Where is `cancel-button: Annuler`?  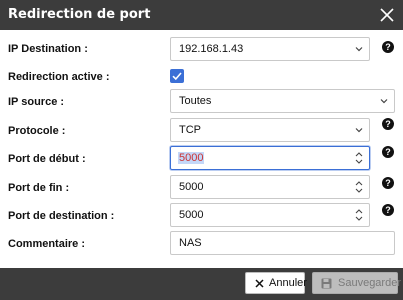 cancel-button: Annuler is located at coordinates (276, 283).